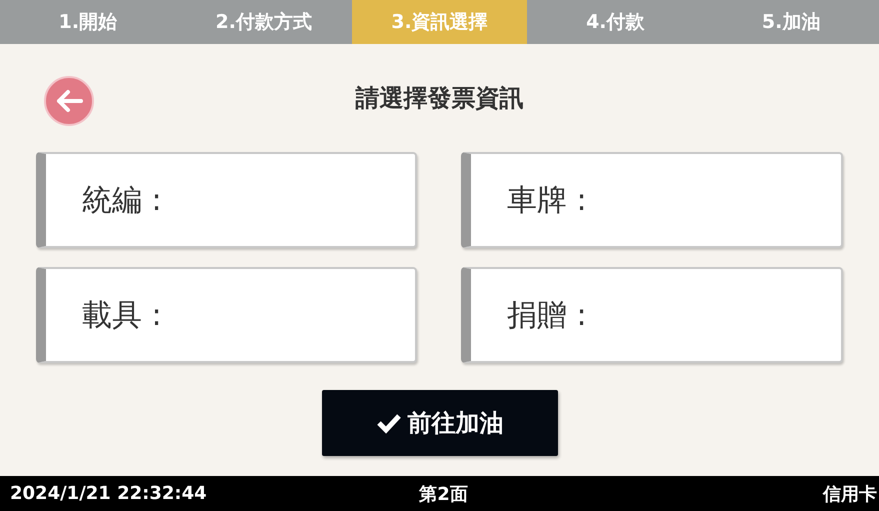  I want to click on page-indicator: 第2面, so click(443, 494).